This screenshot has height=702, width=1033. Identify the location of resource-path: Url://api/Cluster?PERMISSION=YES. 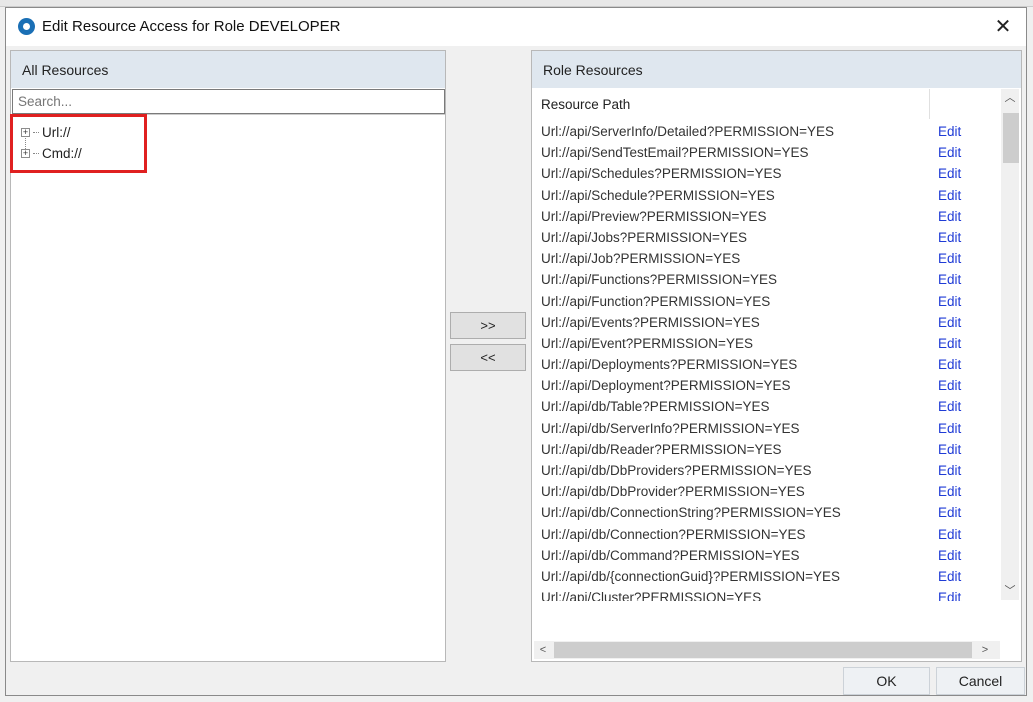
(651, 595).